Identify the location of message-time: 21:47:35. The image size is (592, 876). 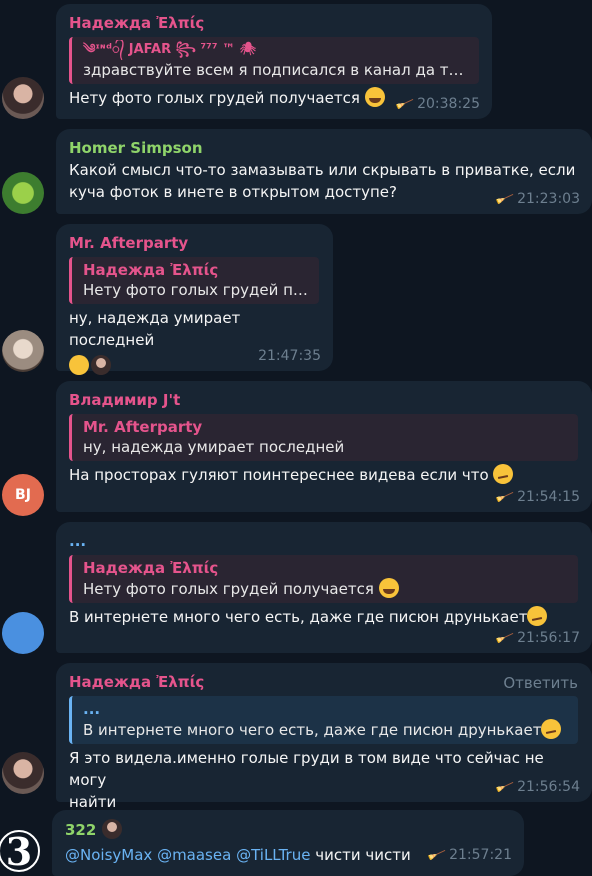
(289, 356).